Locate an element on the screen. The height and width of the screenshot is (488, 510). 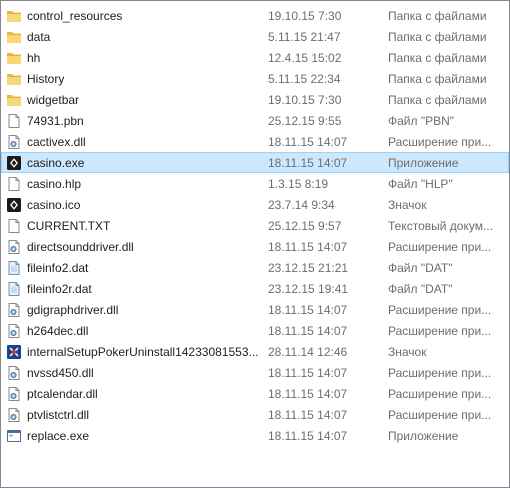
file-date-modified: 23.12.15 19:41 is located at coordinates (308, 289).